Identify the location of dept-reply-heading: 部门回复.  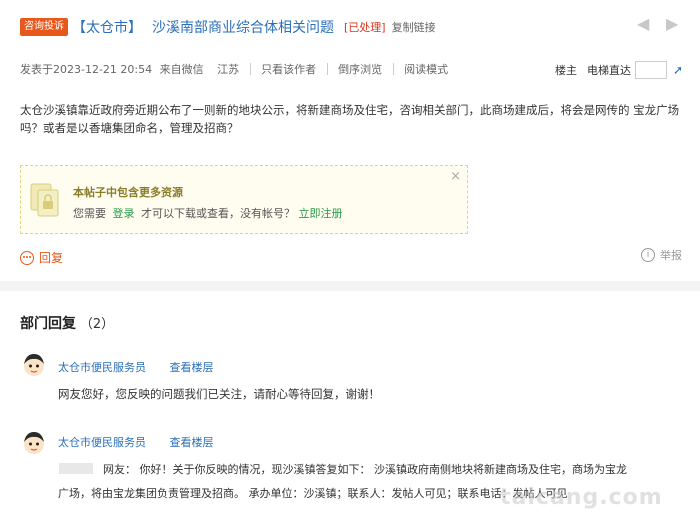
(48, 324).